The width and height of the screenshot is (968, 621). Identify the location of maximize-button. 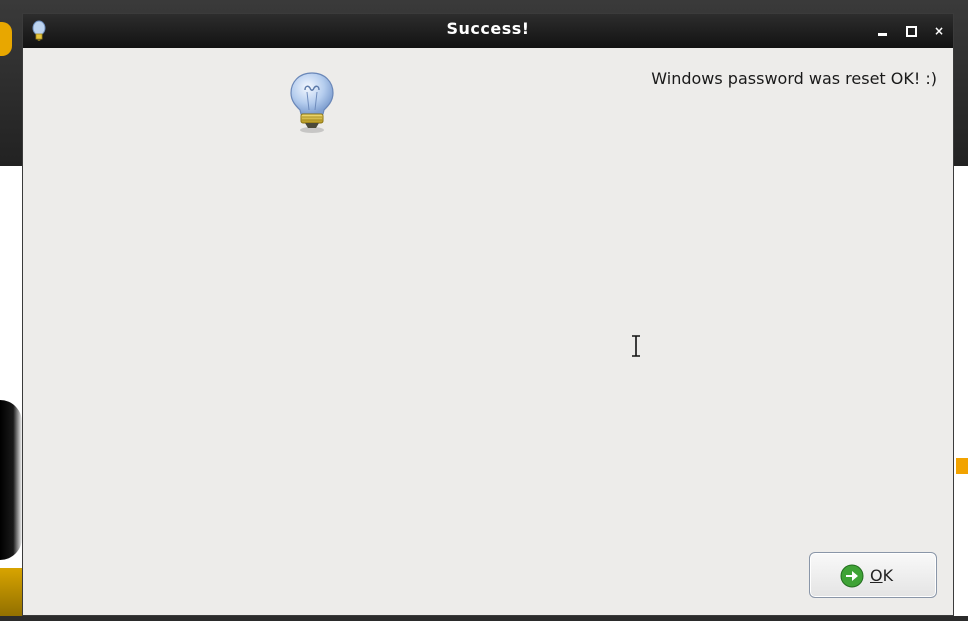
(911, 31).